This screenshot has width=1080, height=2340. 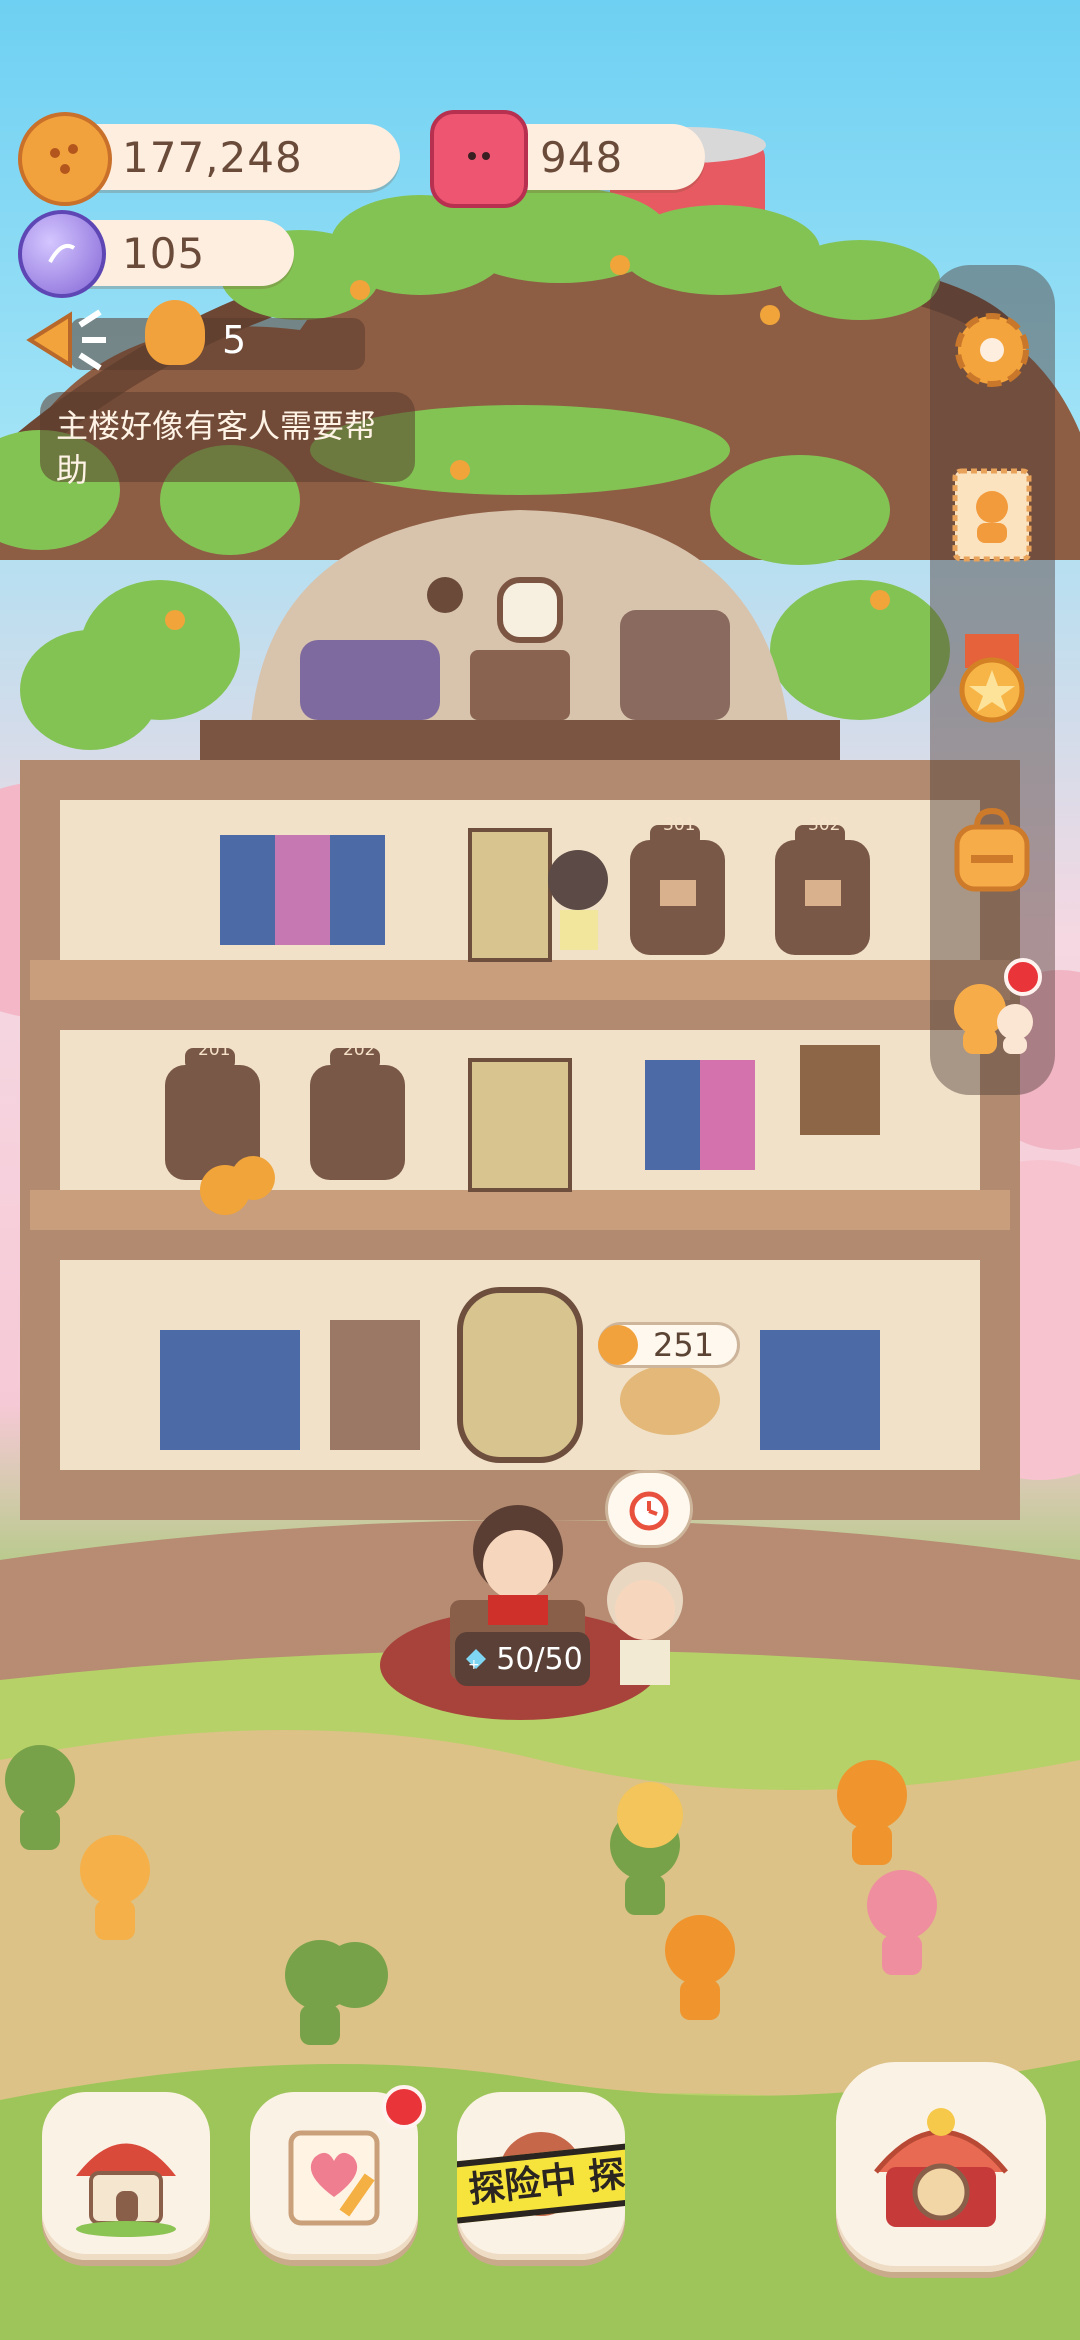 I want to click on stamp-profile-icon, so click(x=992, y=515).